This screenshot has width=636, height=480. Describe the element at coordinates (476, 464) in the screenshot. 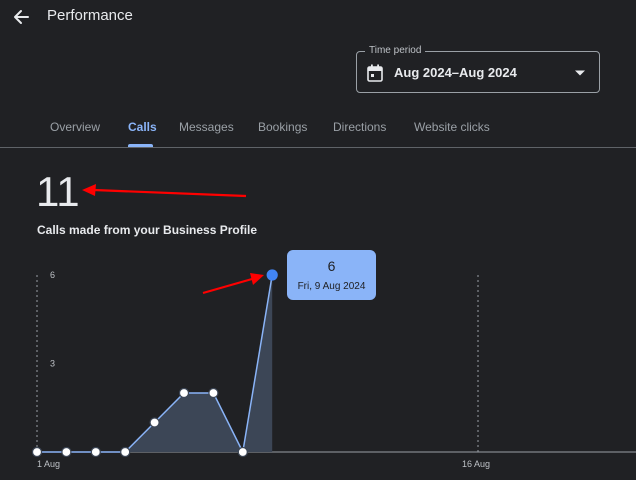

I see `x-tick-label: 16 Aug` at that location.